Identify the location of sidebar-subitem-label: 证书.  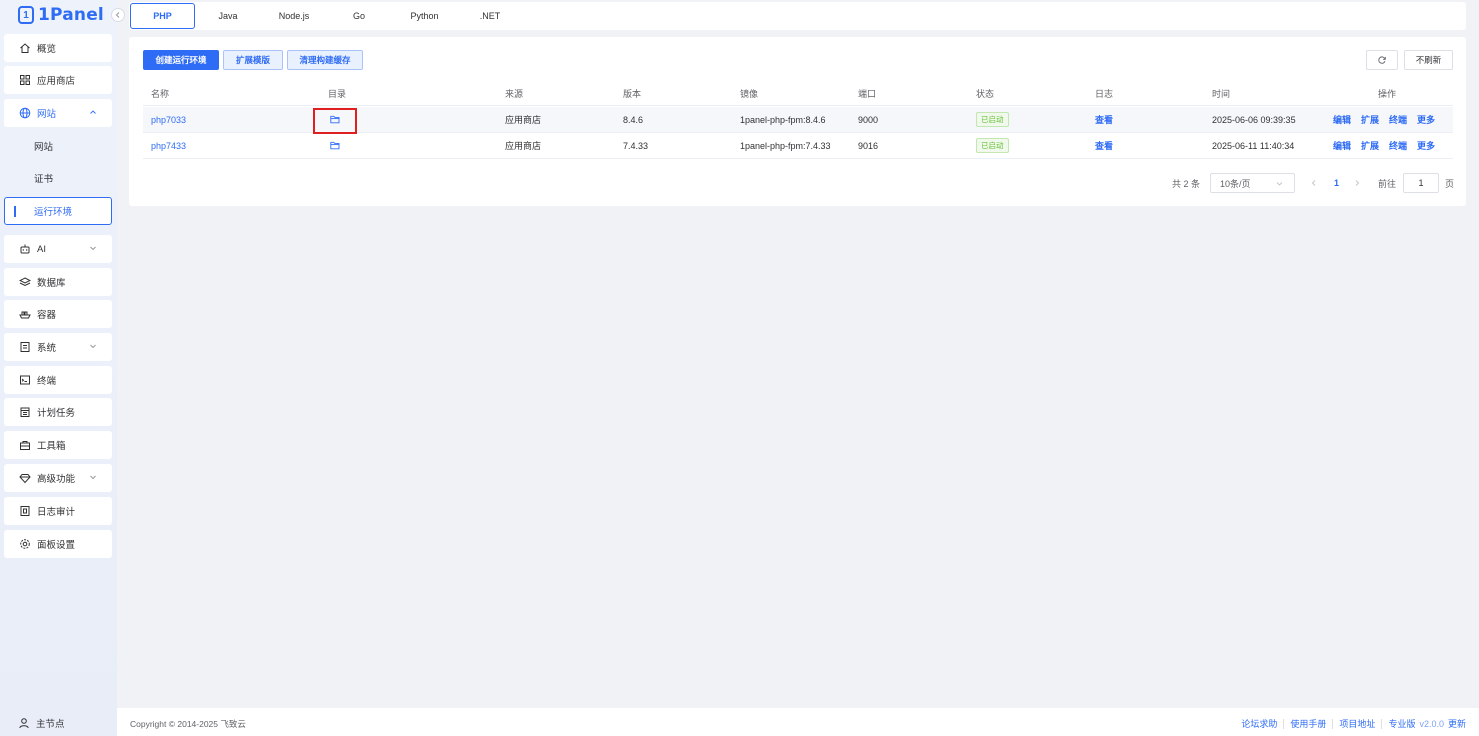
(44, 179).